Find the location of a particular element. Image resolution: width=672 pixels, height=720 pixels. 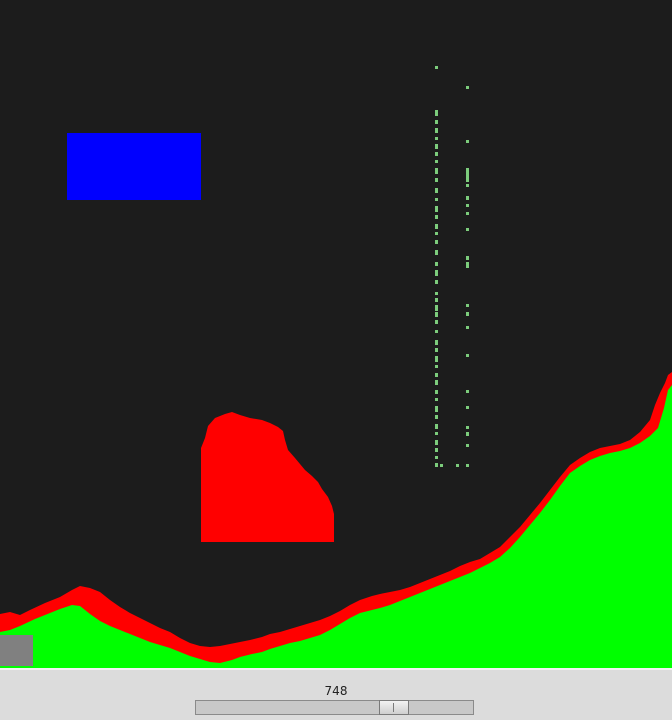

slider-value-label: 748 is located at coordinates (336, 691).